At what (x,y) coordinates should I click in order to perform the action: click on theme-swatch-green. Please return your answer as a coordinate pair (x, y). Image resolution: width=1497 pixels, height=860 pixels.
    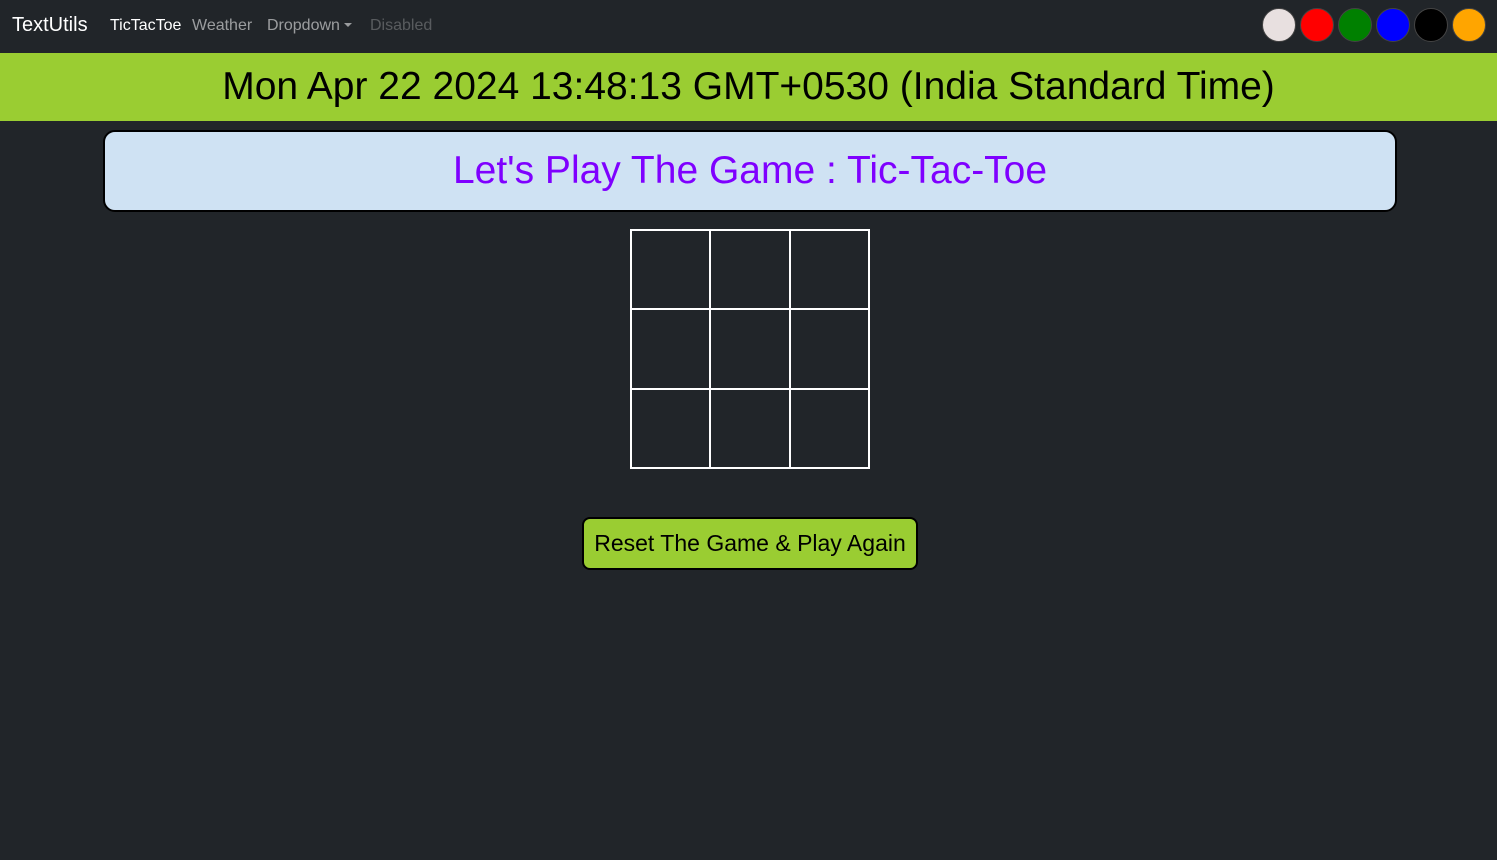
    Looking at the image, I should click on (1355, 25).